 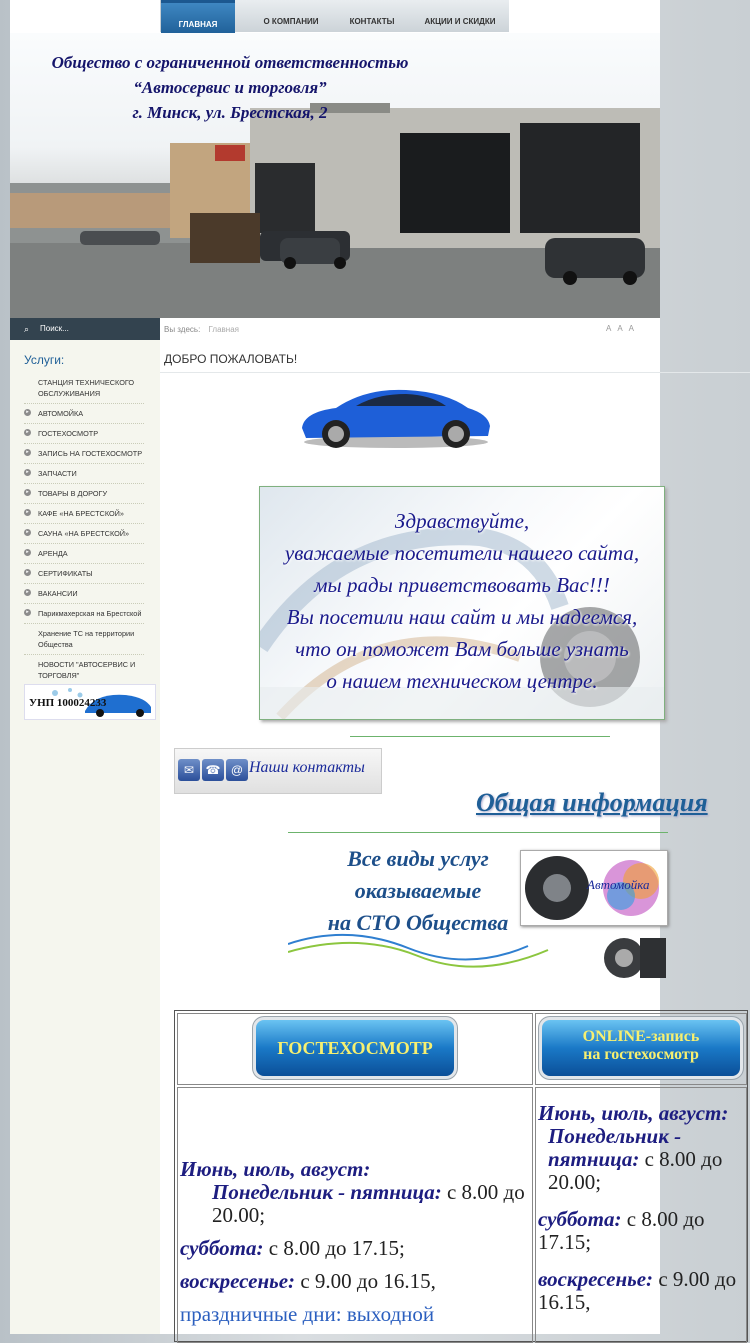 What do you see at coordinates (460, 16) in the screenshot?
I see `tab-promotions: АКЦИИ И СКИДКИ` at bounding box center [460, 16].